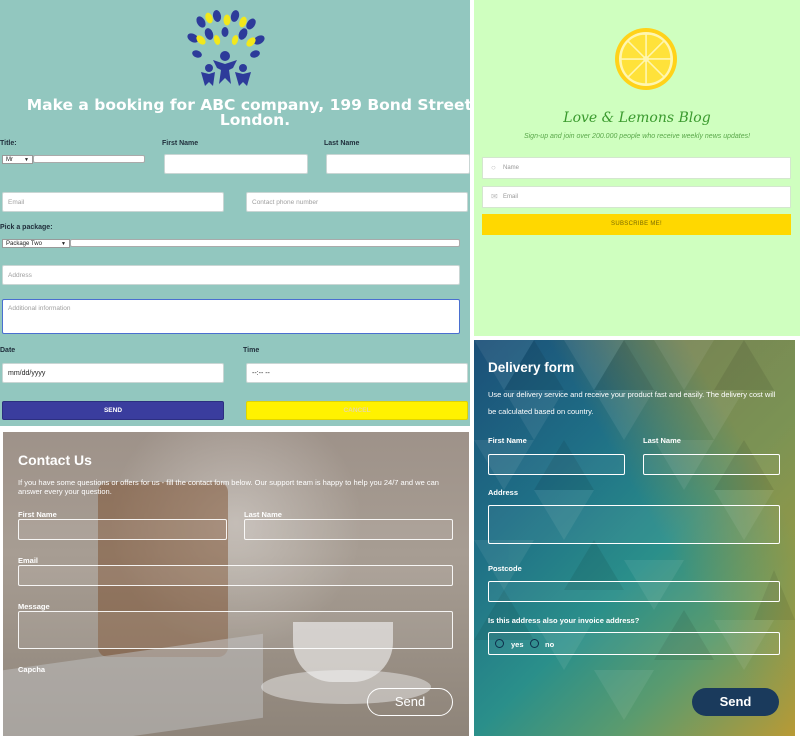 The height and width of the screenshot is (736, 800). Describe the element at coordinates (265, 243) in the screenshot. I see `package-select-extension` at that location.